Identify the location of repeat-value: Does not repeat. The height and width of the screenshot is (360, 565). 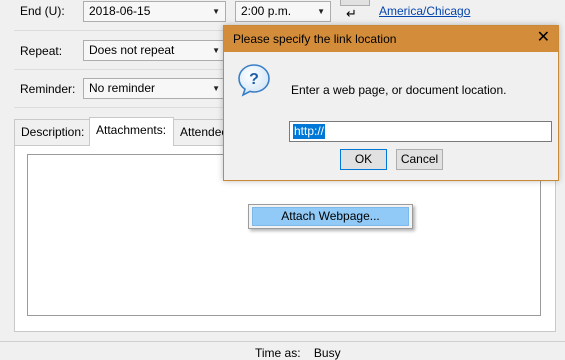
(132, 50).